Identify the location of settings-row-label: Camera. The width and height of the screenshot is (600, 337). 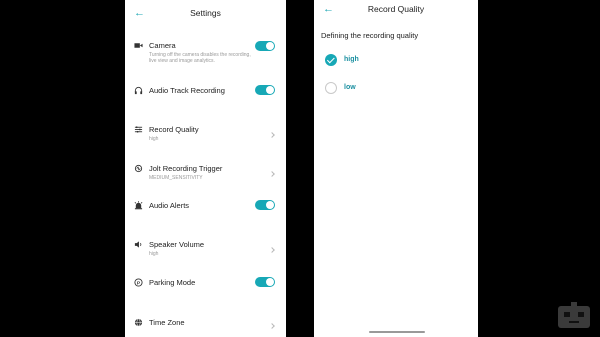
(162, 45).